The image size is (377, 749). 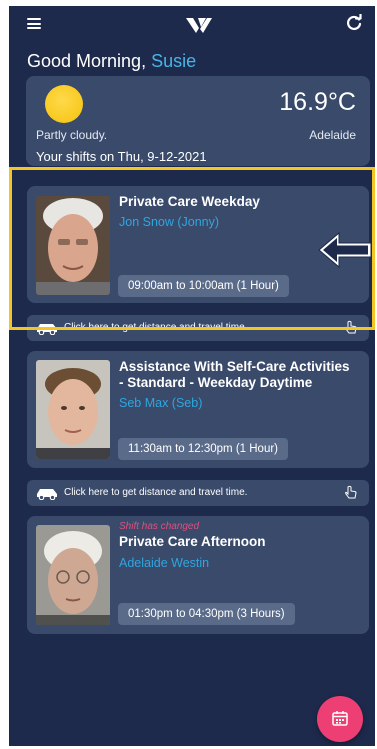 I want to click on client-name: Jon Snow (Jonny), so click(x=169, y=222).